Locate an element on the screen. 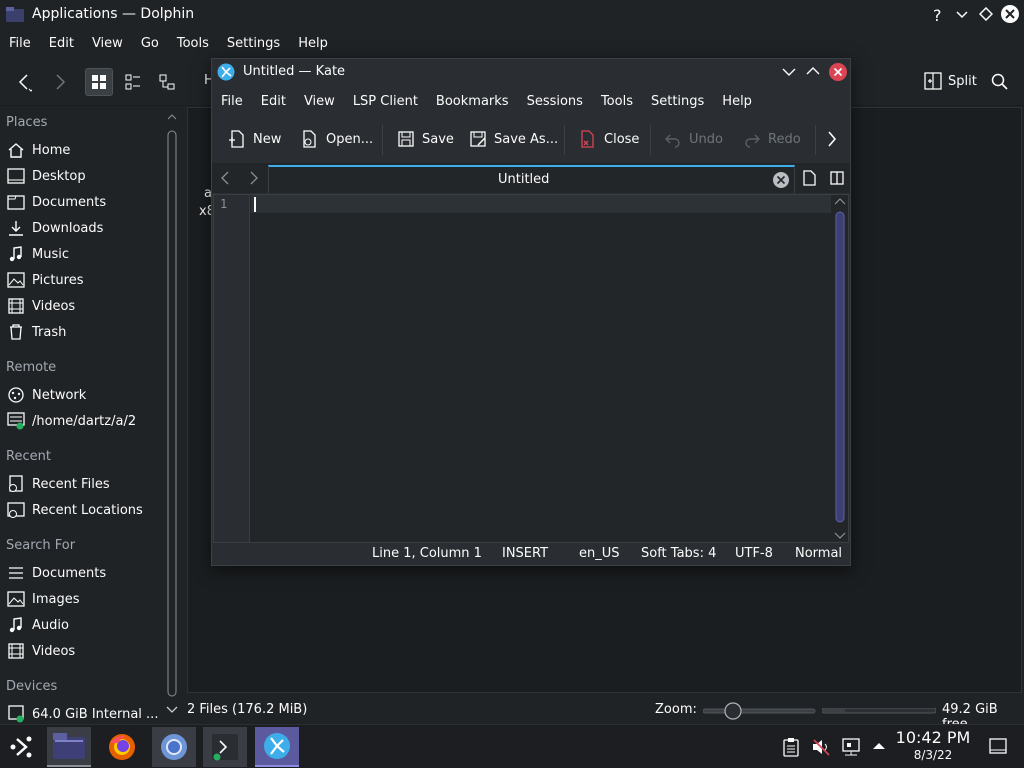 The image size is (1024, 768). split-view-icon is located at coordinates (837, 178).